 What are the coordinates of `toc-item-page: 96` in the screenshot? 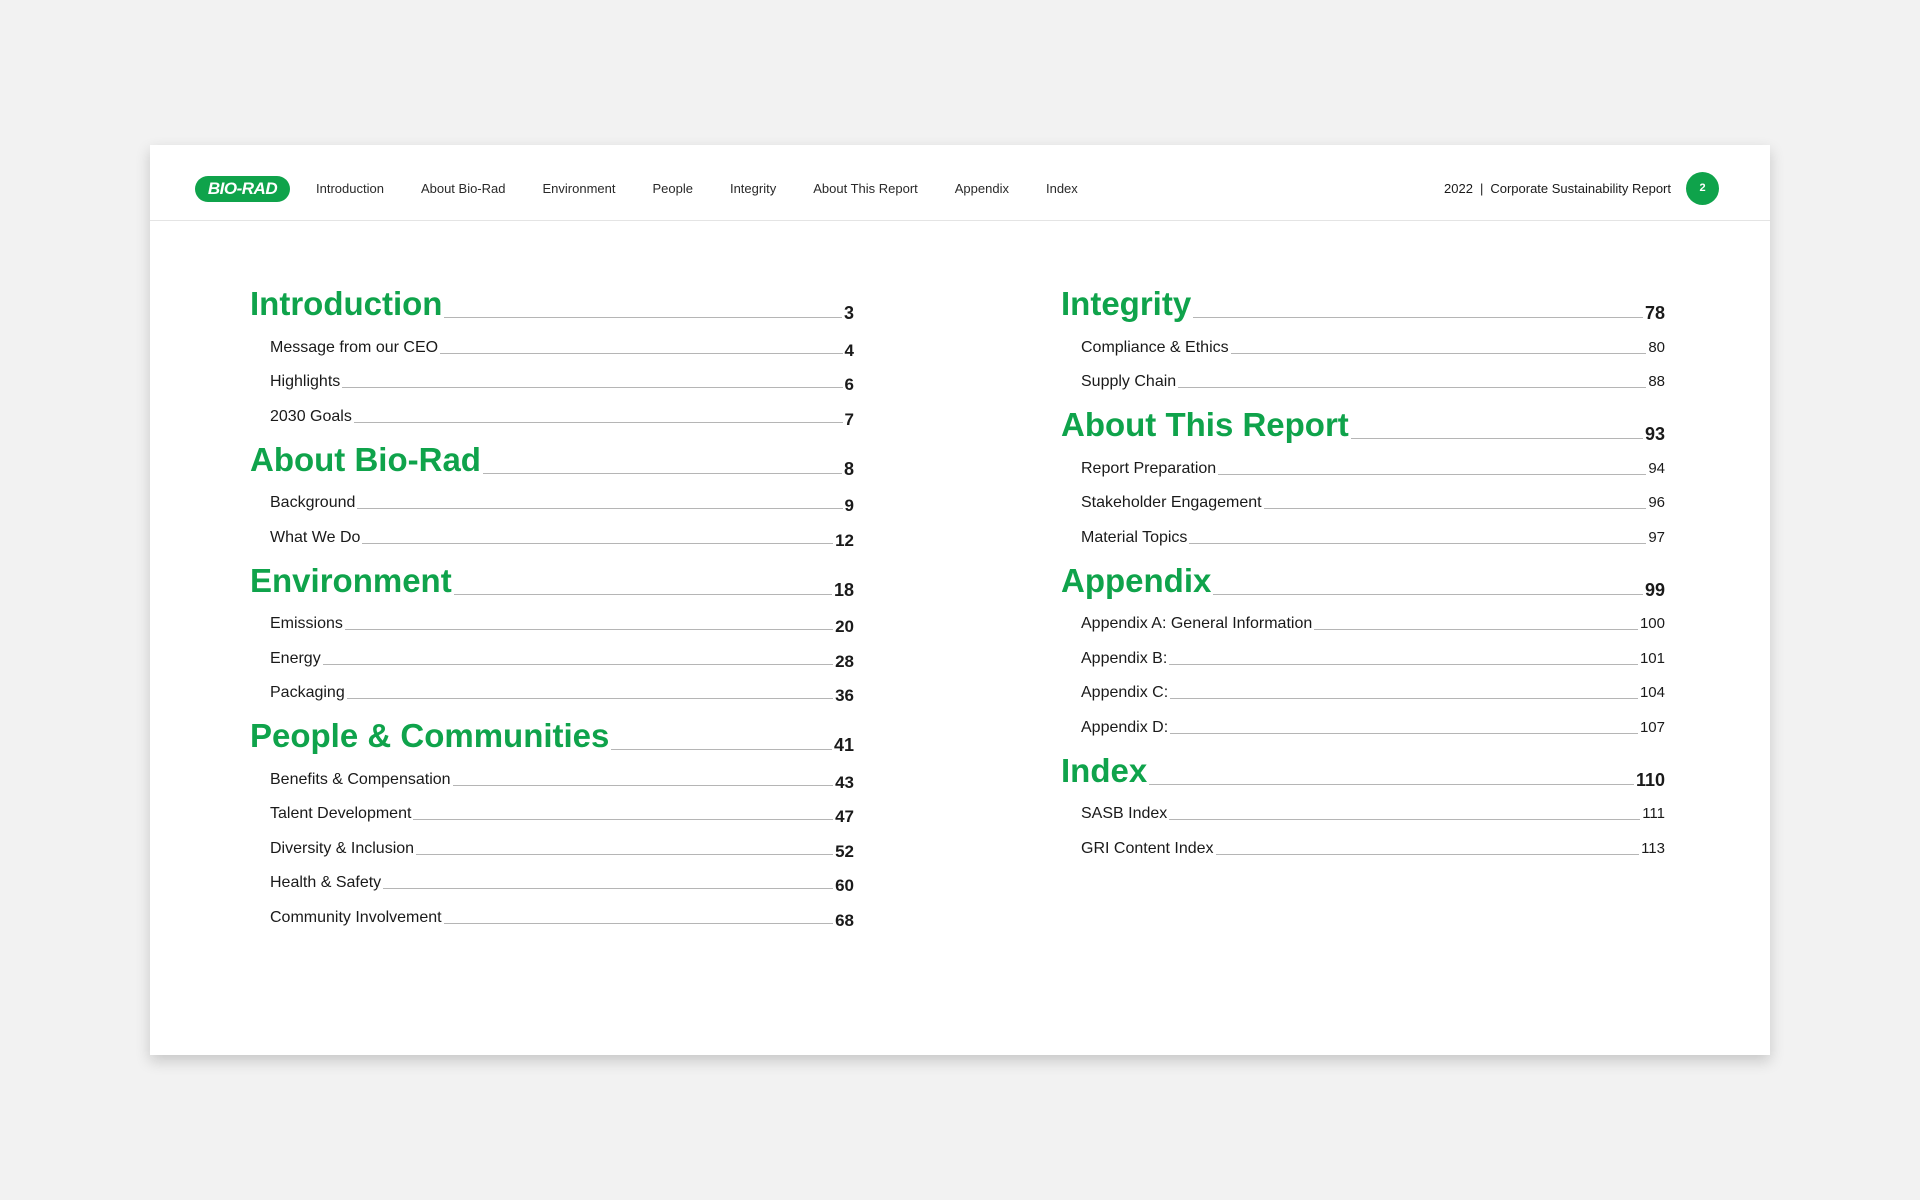 It's located at (1656, 502).